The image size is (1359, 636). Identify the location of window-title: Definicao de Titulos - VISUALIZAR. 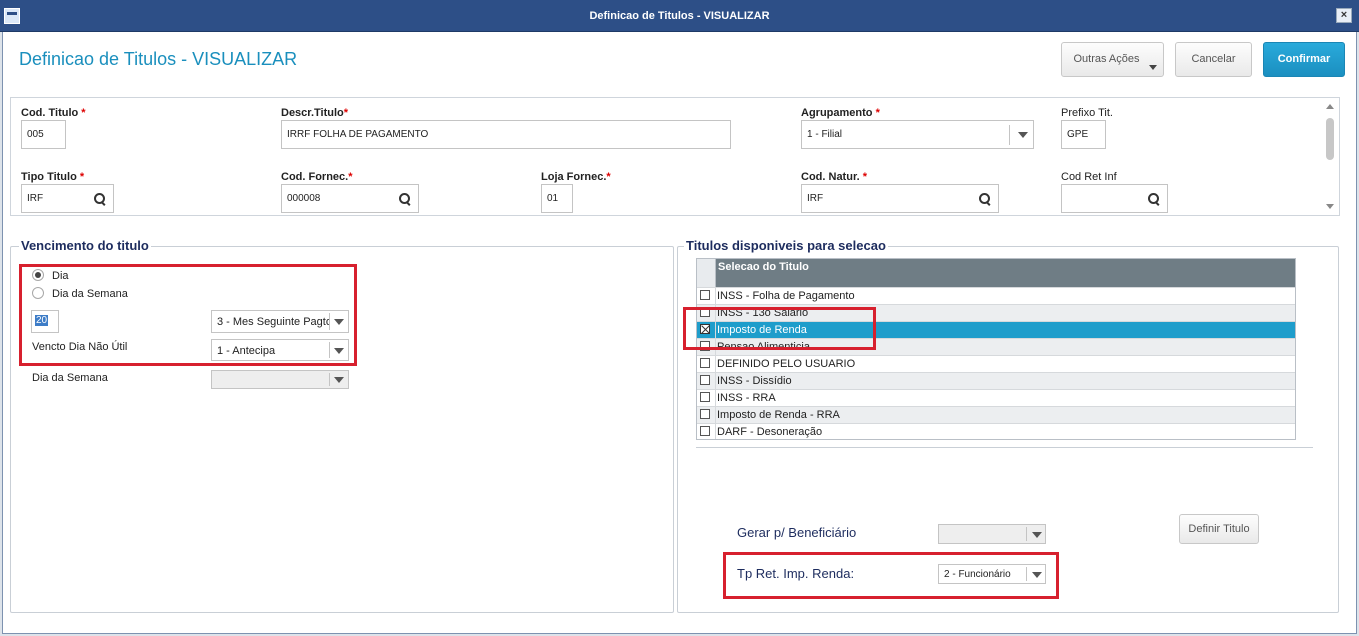
(679, 16).